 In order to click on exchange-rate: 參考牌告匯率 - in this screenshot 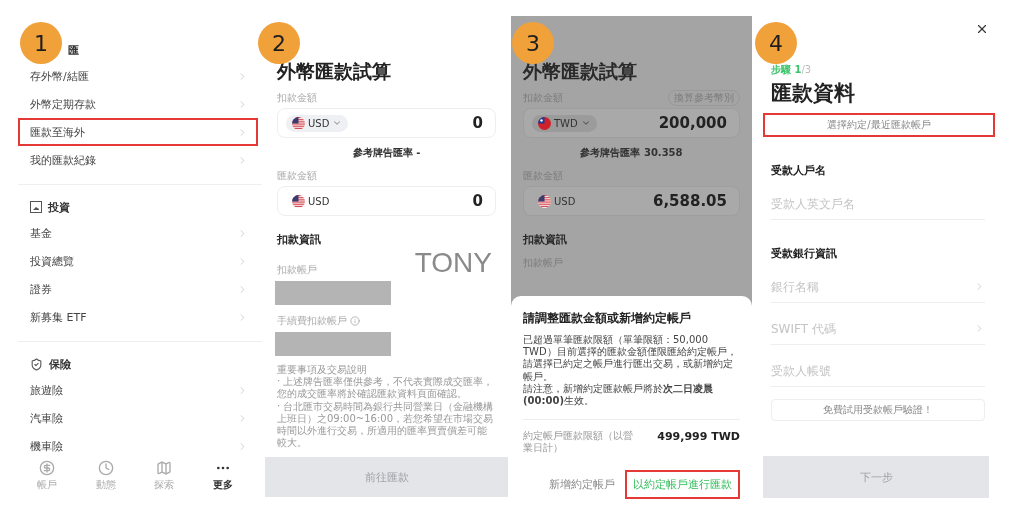, I will do `click(386, 153)`.